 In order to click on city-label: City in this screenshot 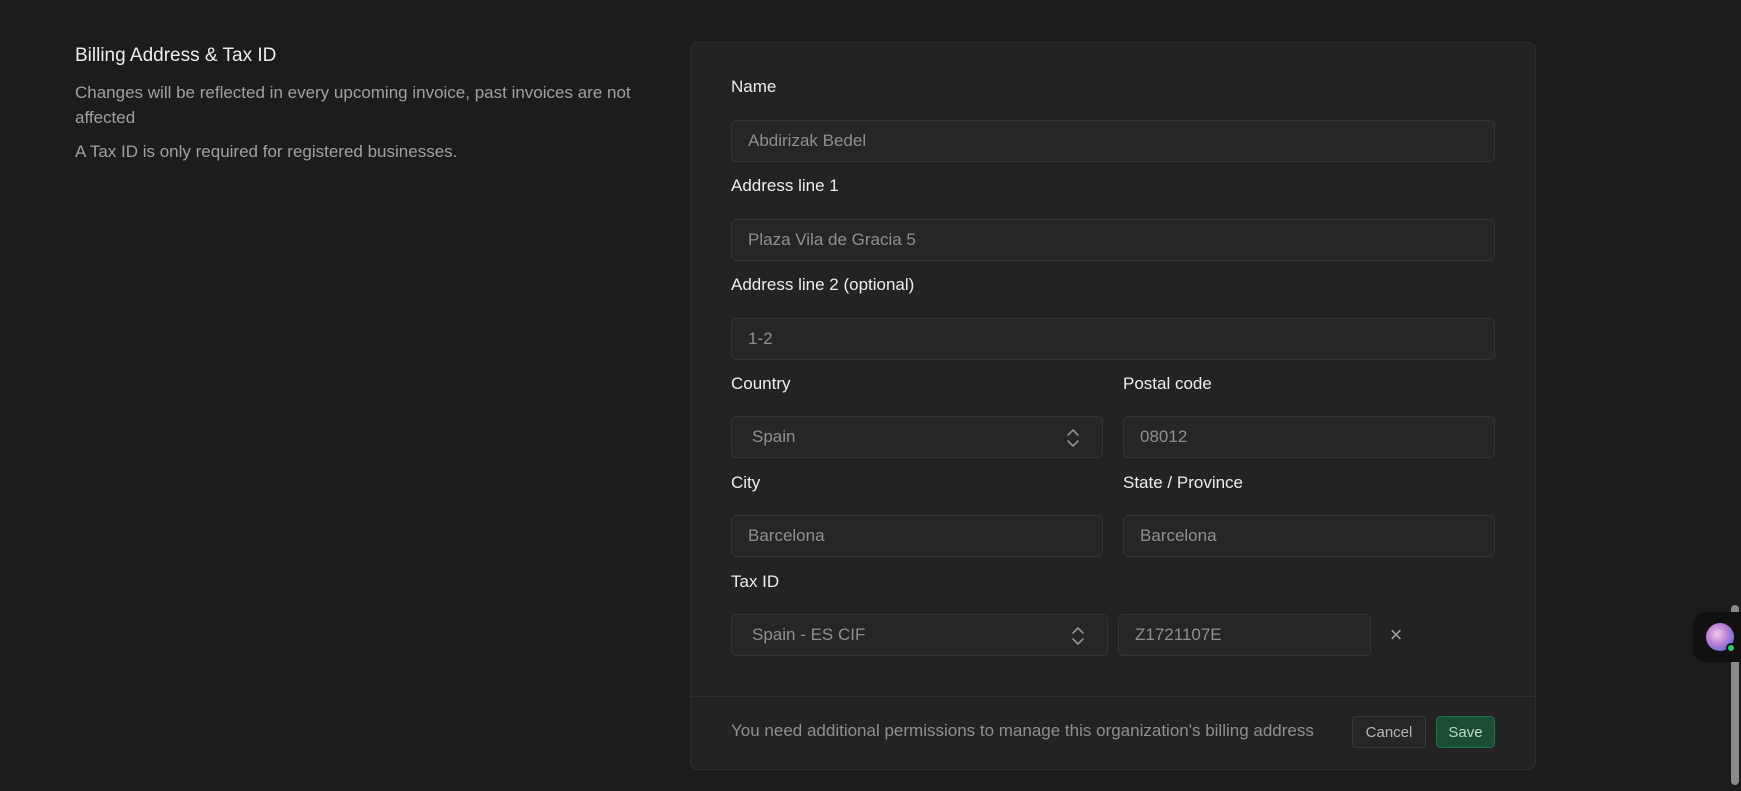, I will do `click(746, 482)`.